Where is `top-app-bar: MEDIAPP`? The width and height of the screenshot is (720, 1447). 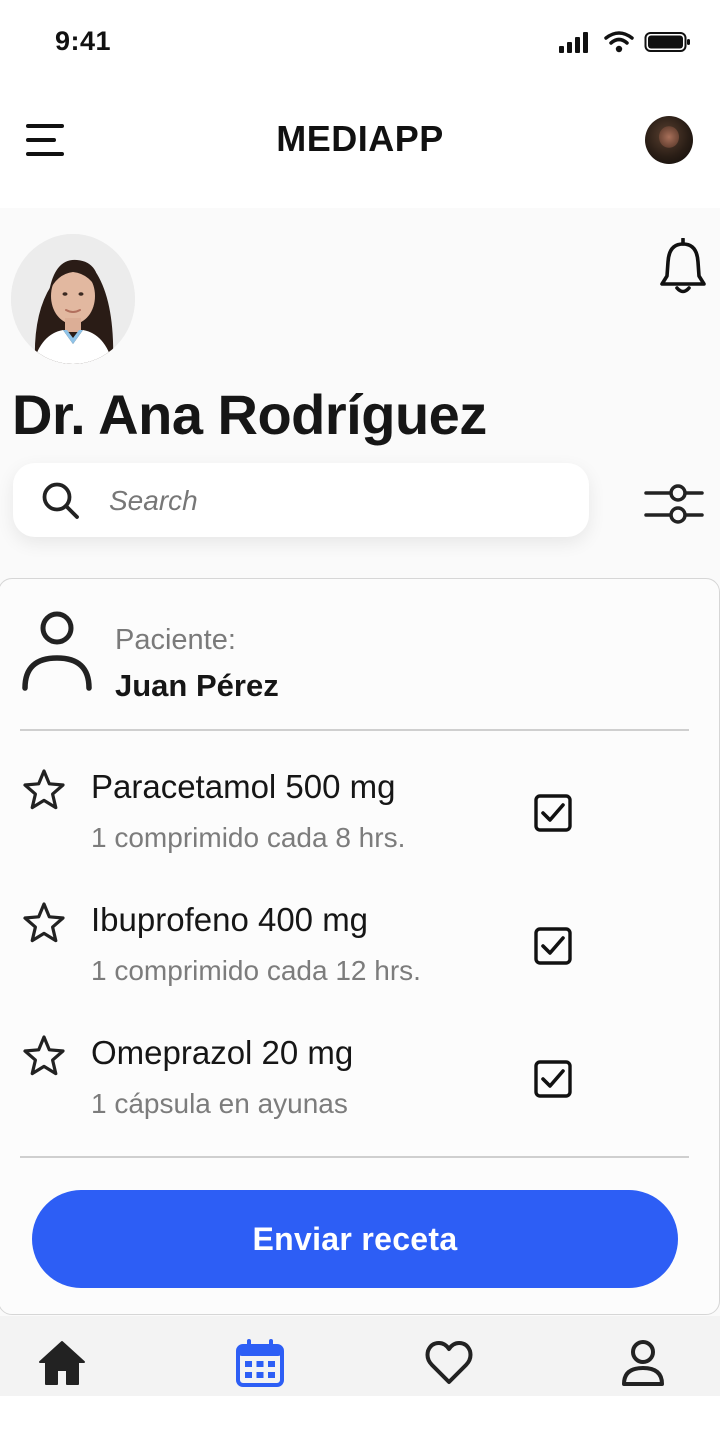 top-app-bar: MEDIAPP is located at coordinates (360, 148).